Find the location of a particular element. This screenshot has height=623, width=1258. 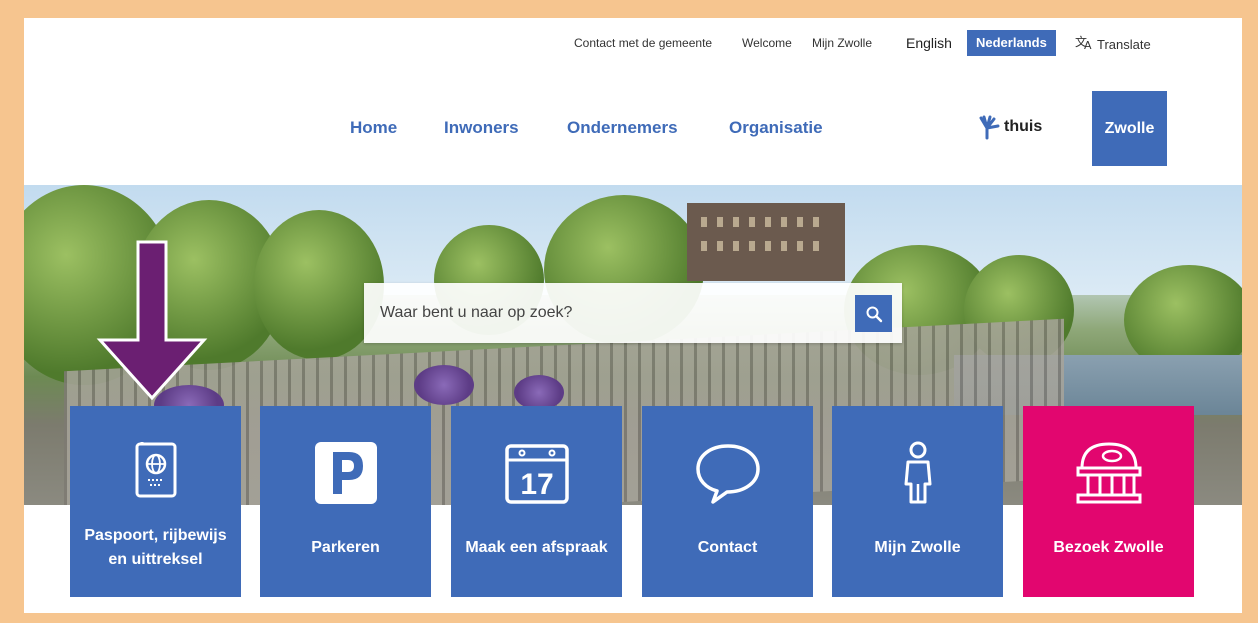

nav-home: Home is located at coordinates (373, 128).